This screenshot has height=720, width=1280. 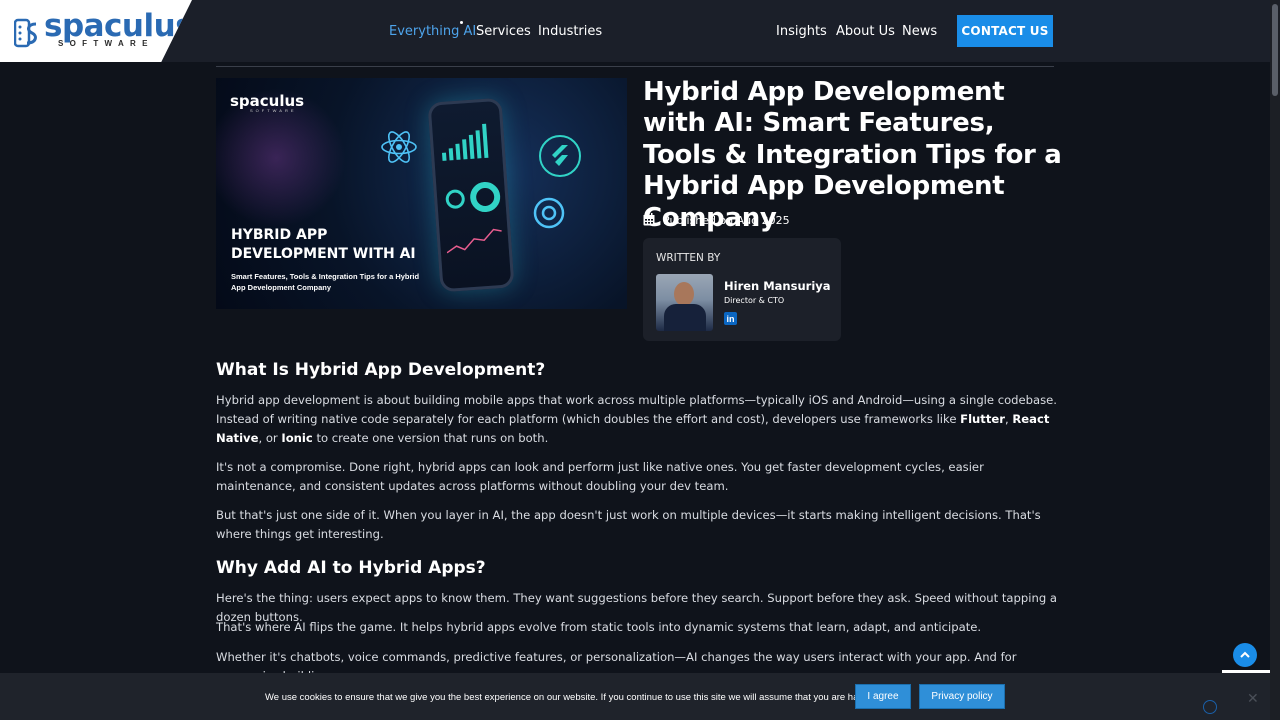 What do you see at coordinates (549, 213) in the screenshot?
I see `ionic-icon` at bounding box center [549, 213].